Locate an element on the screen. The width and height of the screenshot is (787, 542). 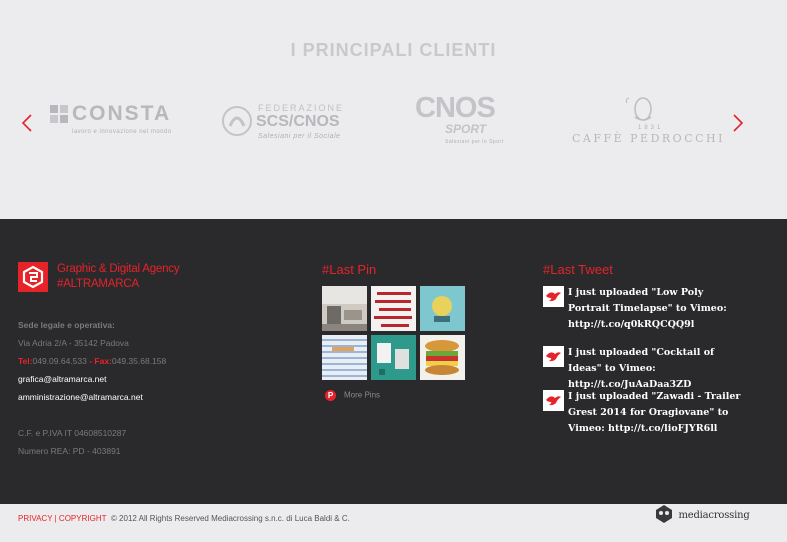
clients-title: I PRINCIPALI CLIENTI is located at coordinates (393, 50).